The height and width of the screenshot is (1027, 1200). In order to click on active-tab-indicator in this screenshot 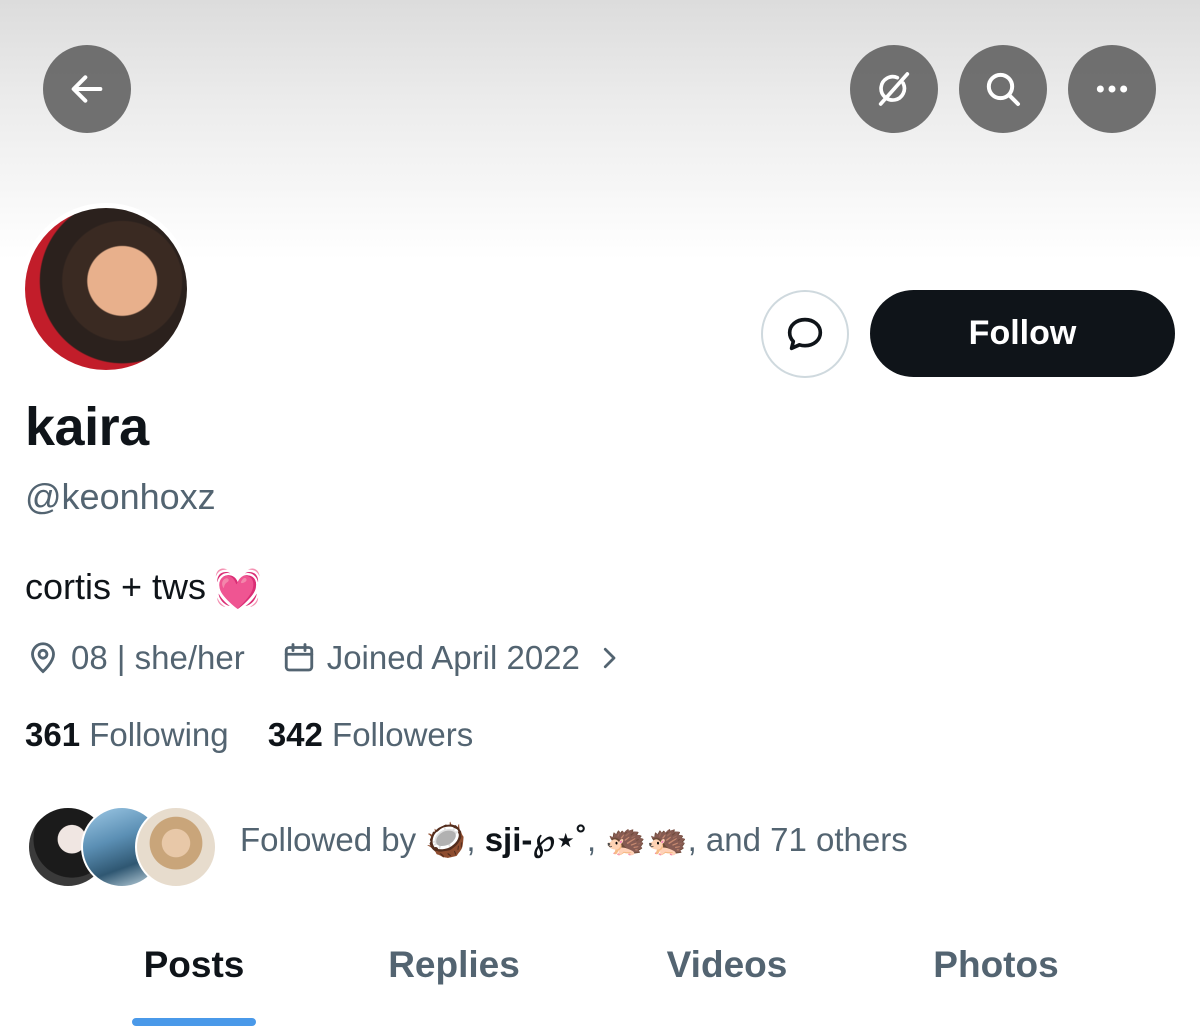, I will do `click(194, 1022)`.